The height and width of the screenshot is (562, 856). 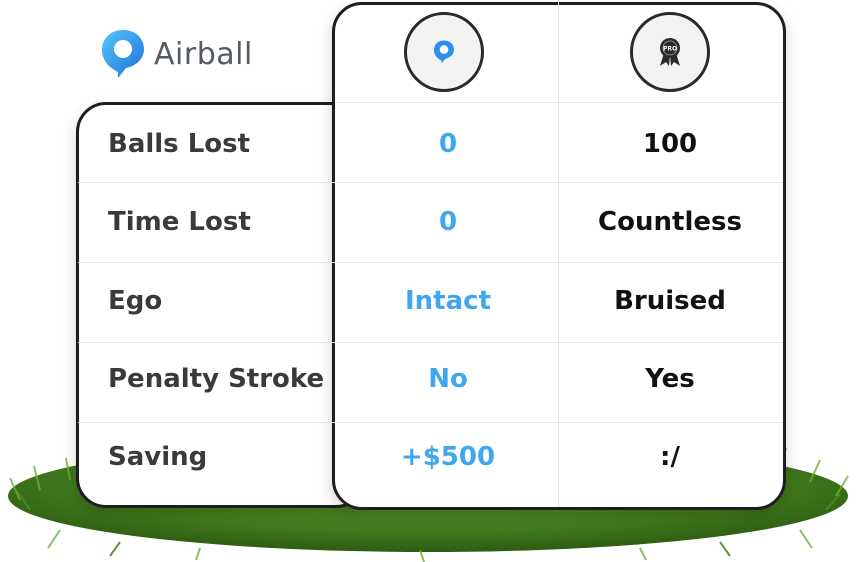 I want to click on airball-value: Intact, so click(x=448, y=301).